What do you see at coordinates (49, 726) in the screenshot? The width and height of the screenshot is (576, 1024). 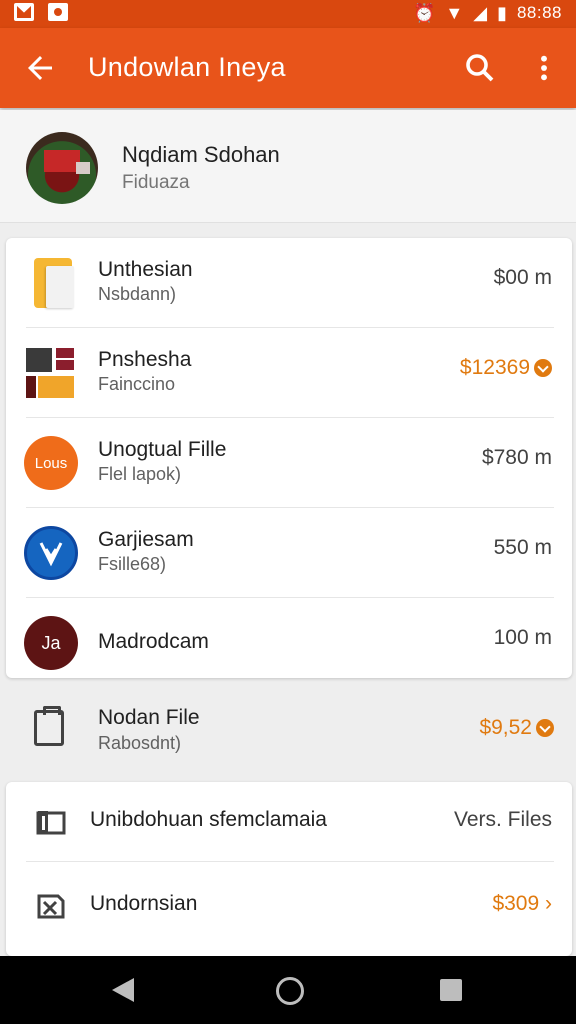 I see `clipboard-icon` at bounding box center [49, 726].